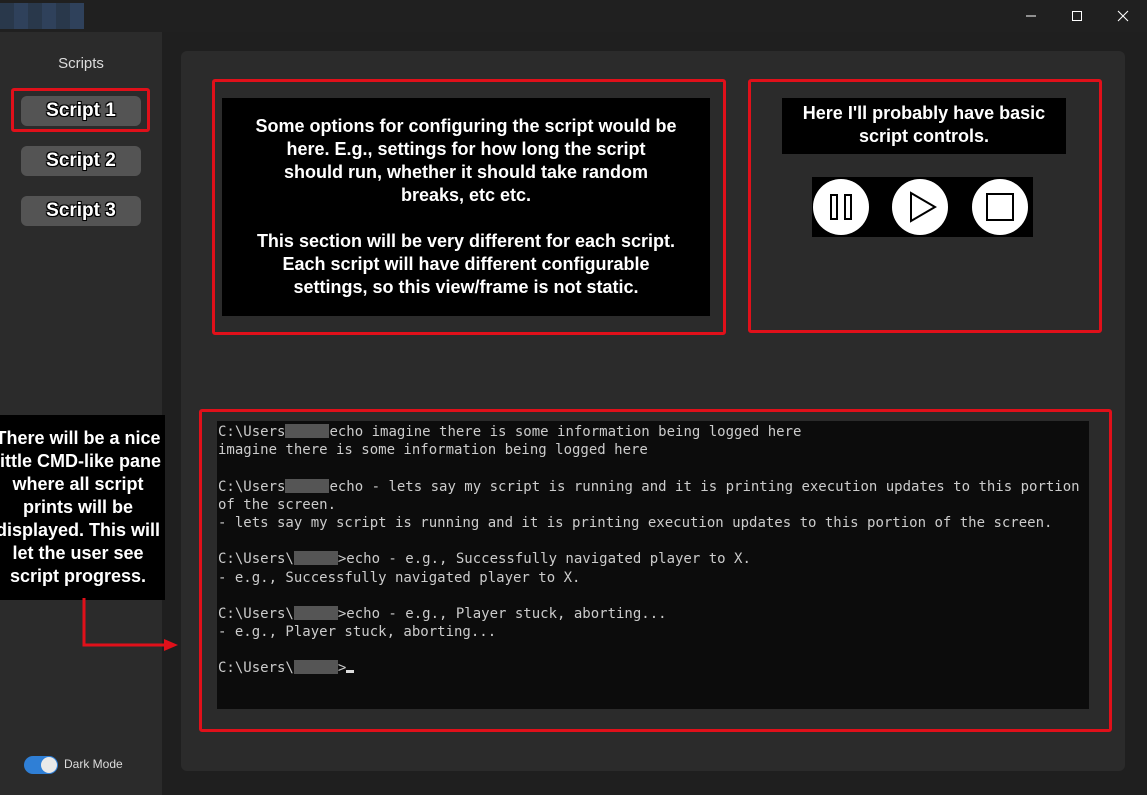 This screenshot has width=1147, height=795. I want to click on sidebar-item-script-3: Script 3, so click(81, 211).